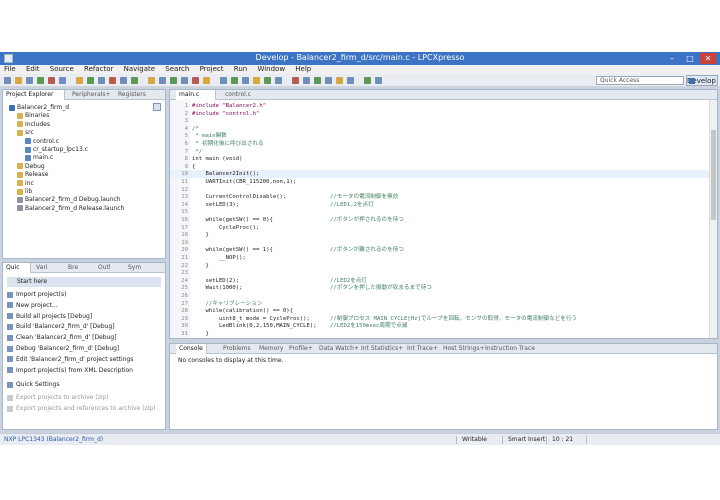  I want to click on tree-item: Binaries, so click(33, 116).